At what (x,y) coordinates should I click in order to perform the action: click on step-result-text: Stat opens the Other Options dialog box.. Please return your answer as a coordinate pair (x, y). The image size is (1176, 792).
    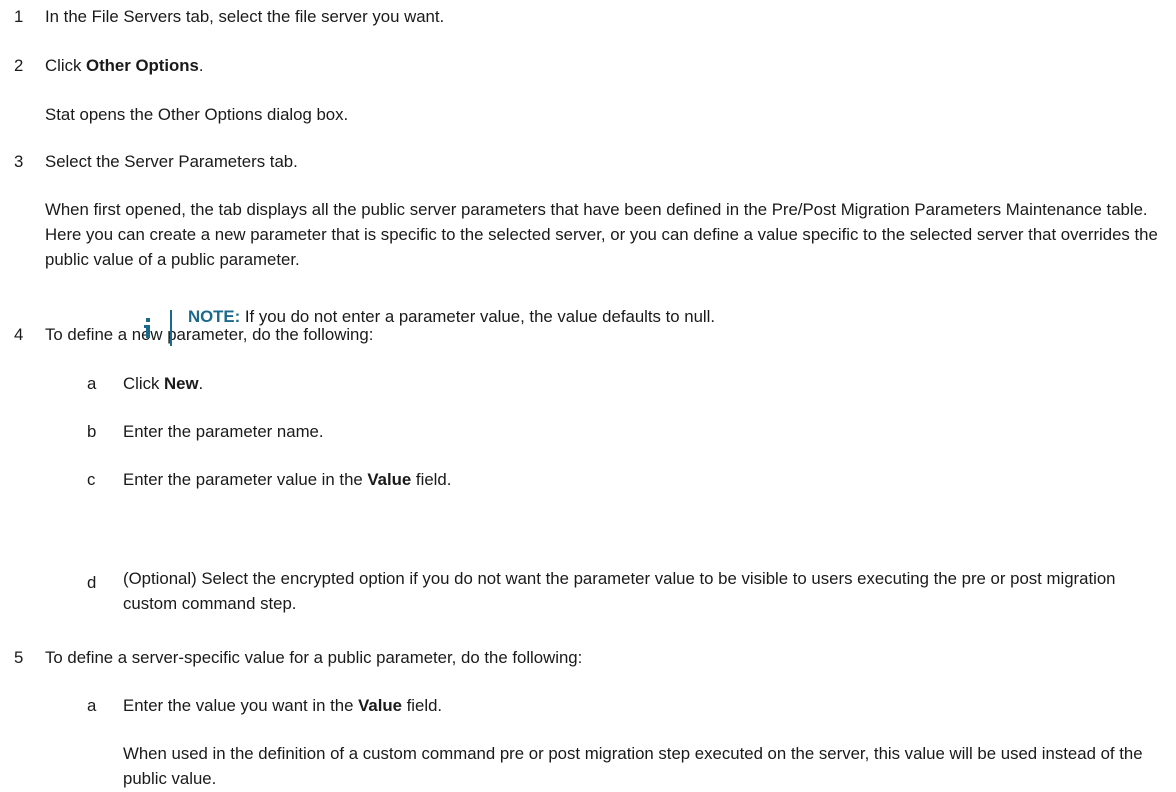
    Looking at the image, I should click on (197, 114).